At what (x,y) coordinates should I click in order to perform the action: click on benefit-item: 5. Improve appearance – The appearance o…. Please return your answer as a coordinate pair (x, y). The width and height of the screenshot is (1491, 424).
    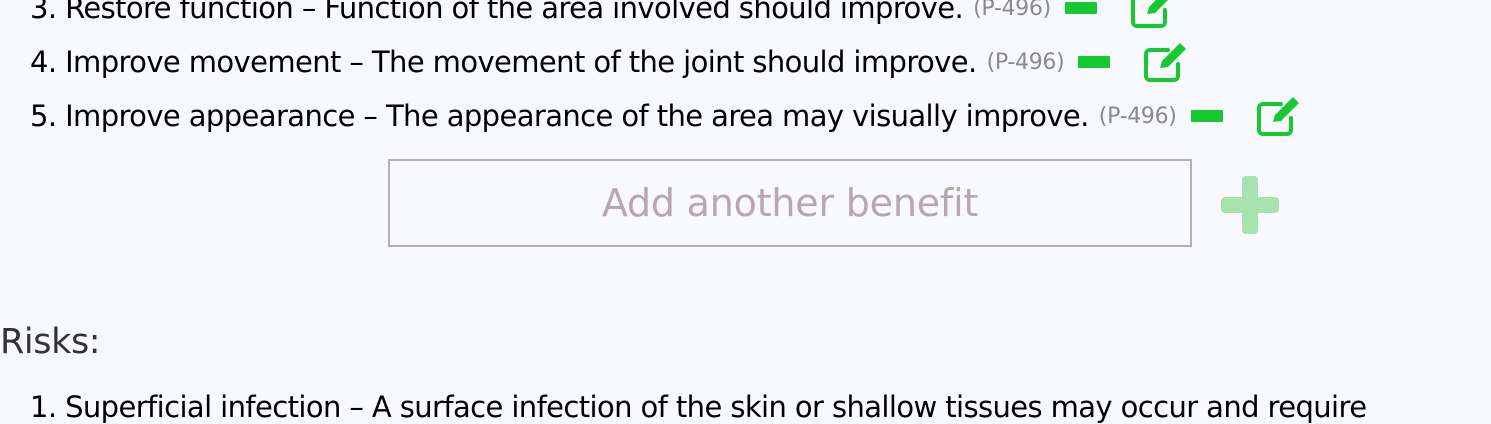
    Looking at the image, I should click on (667, 116).